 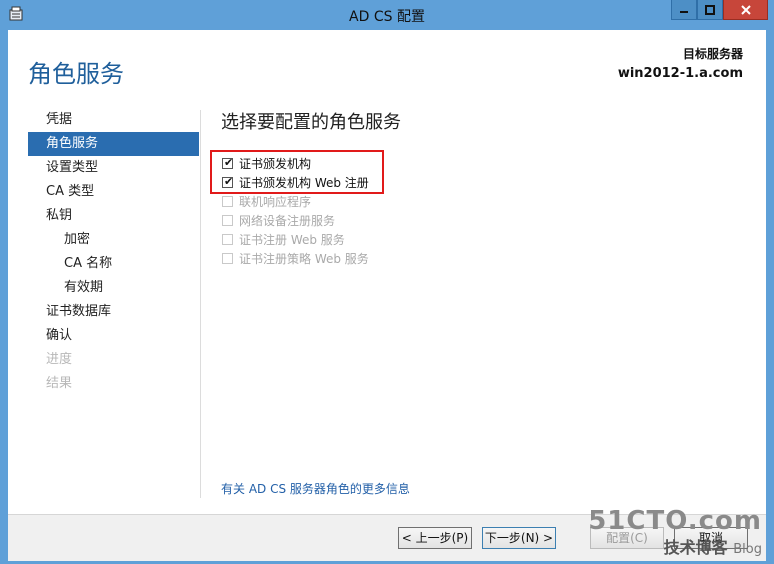 I want to click on close-icon, so click(x=745, y=9).